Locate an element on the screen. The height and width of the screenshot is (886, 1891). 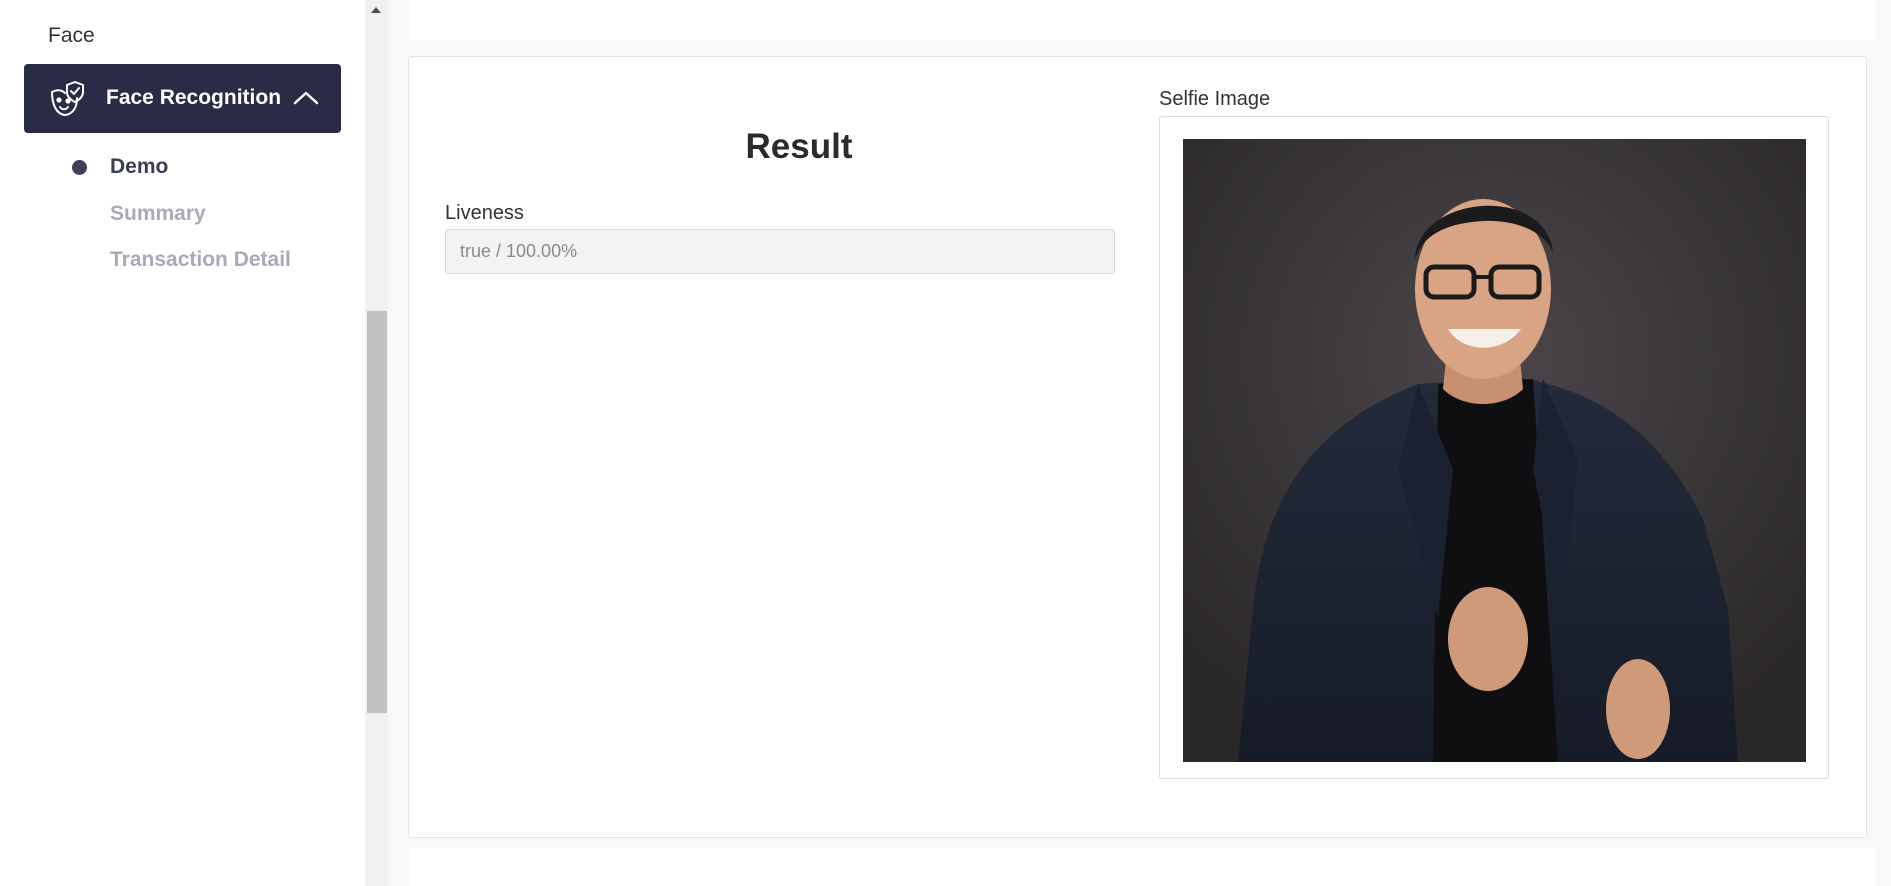
bottom-card is located at coordinates (1143, 867).